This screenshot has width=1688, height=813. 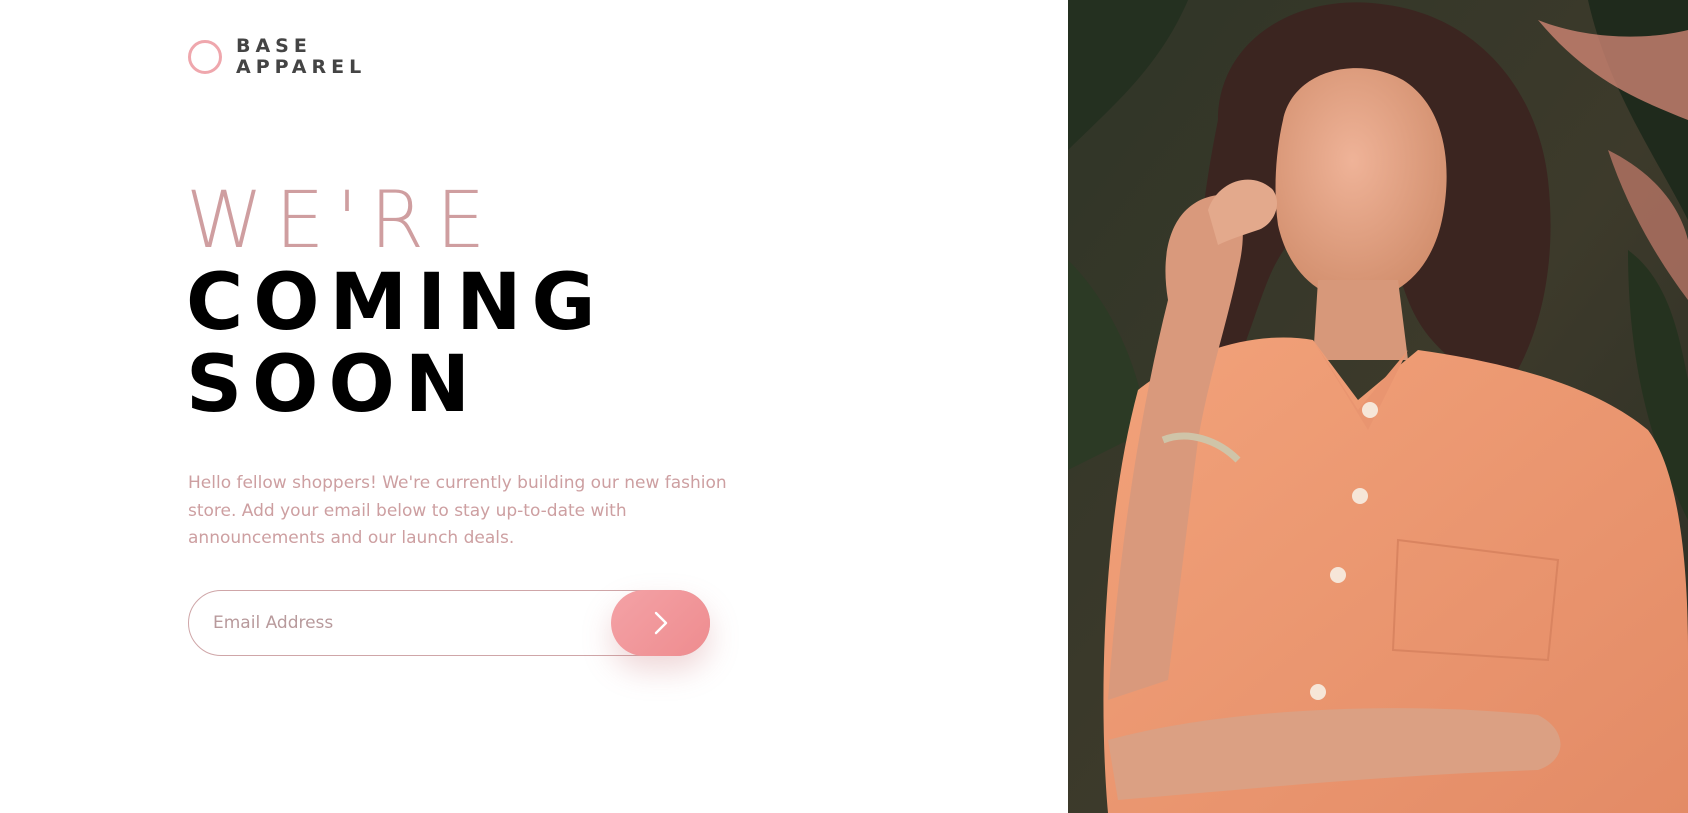 I want to click on headline-line-1: WE'RE, so click(x=342, y=221).